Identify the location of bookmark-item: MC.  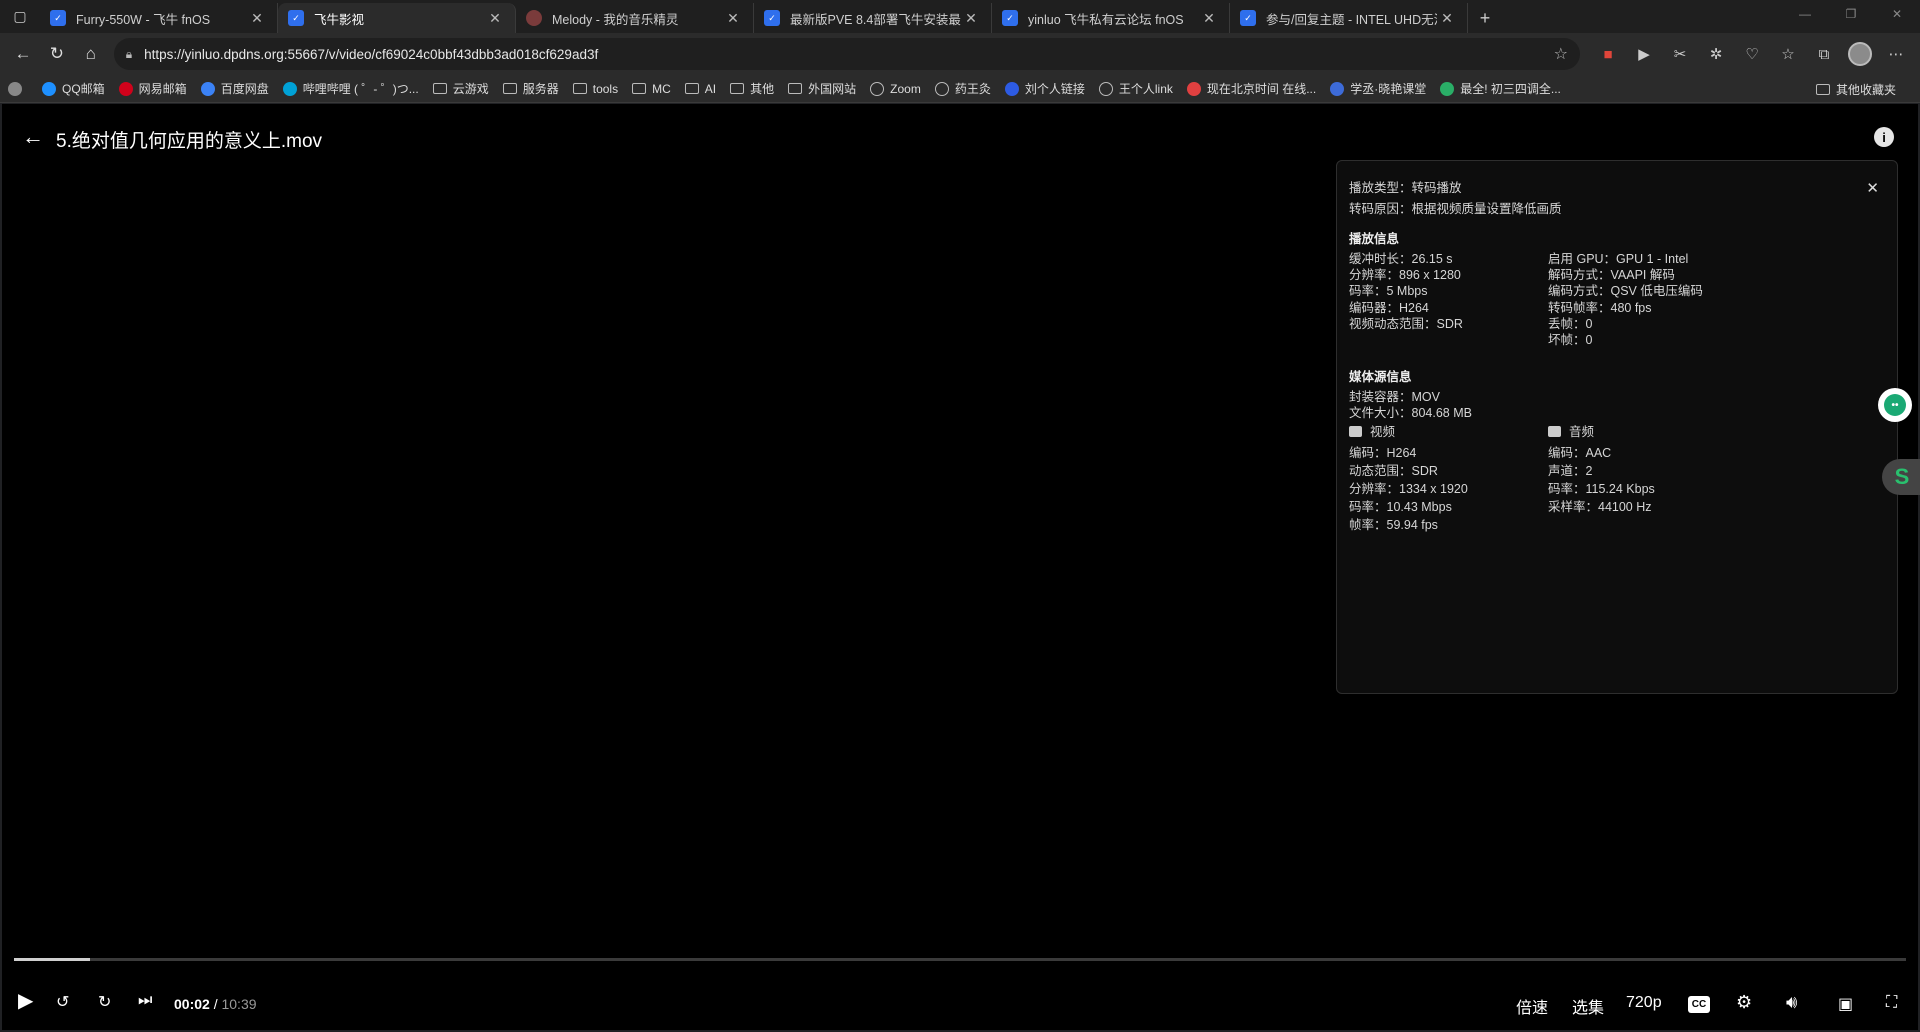
(651, 89).